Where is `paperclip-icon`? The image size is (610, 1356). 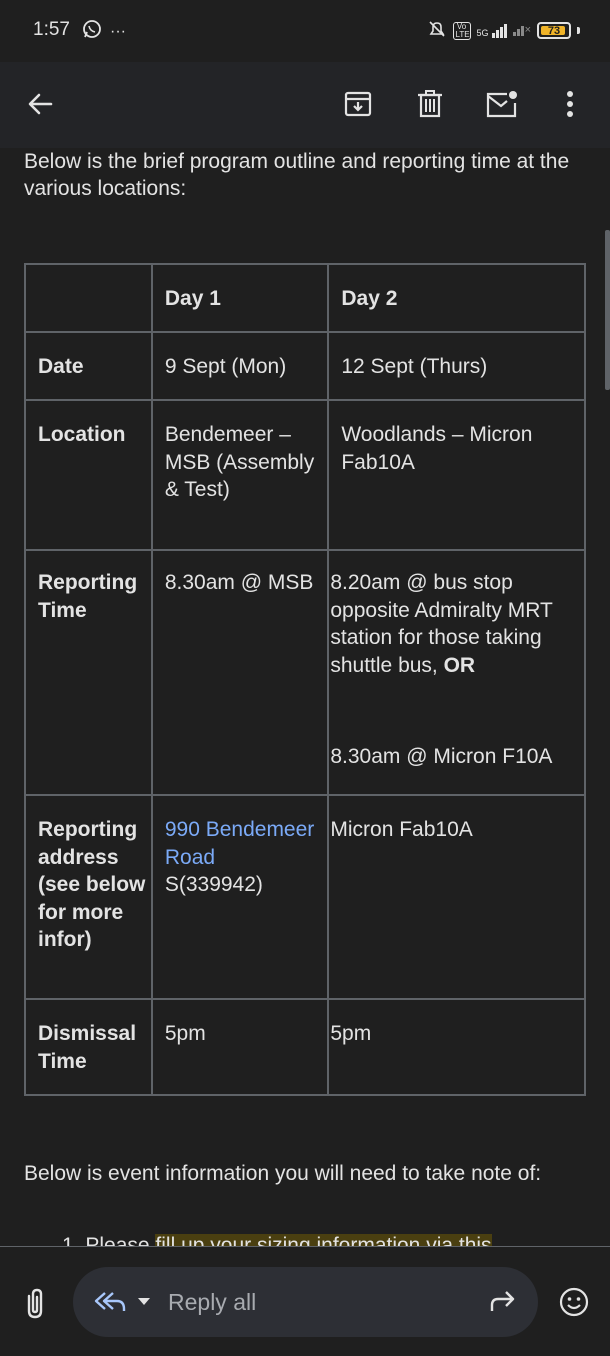
paperclip-icon is located at coordinates (35, 1303).